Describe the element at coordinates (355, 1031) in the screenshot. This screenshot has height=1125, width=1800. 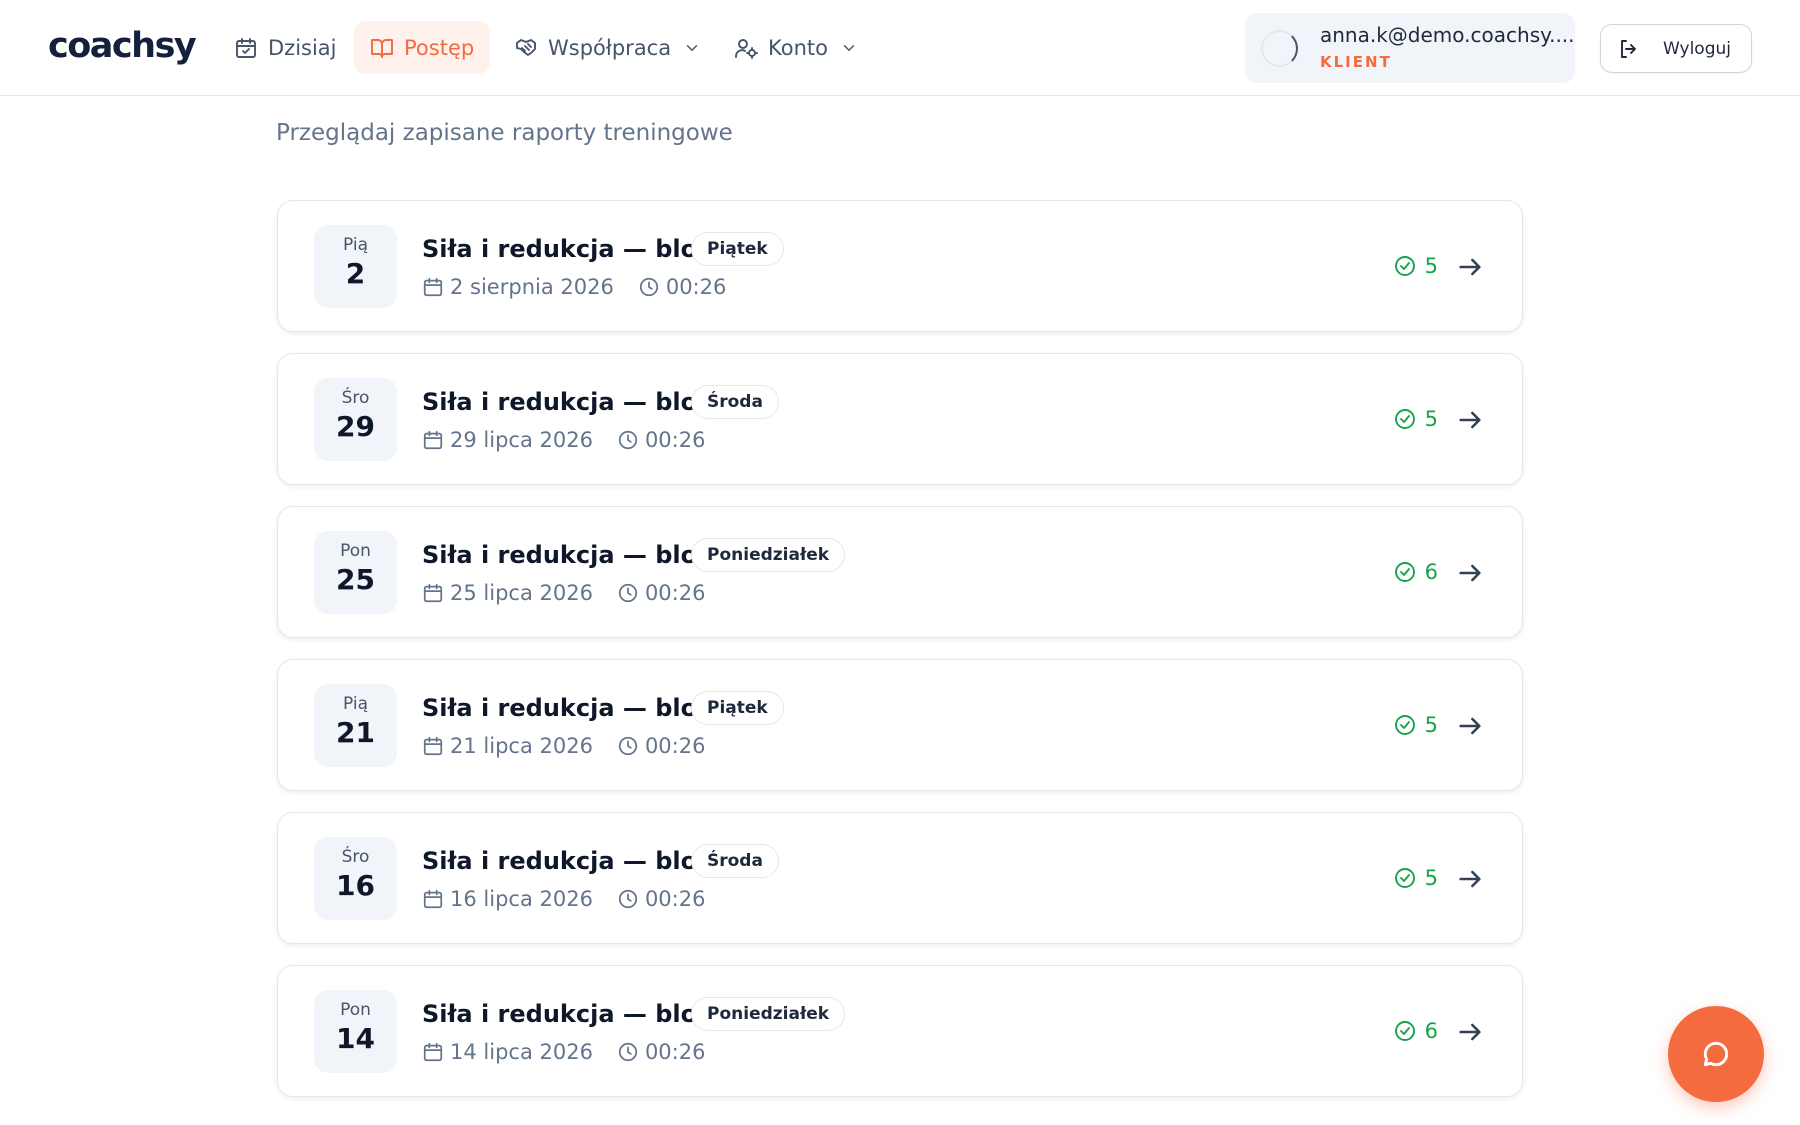
I see `date-box: Pon 14` at that location.